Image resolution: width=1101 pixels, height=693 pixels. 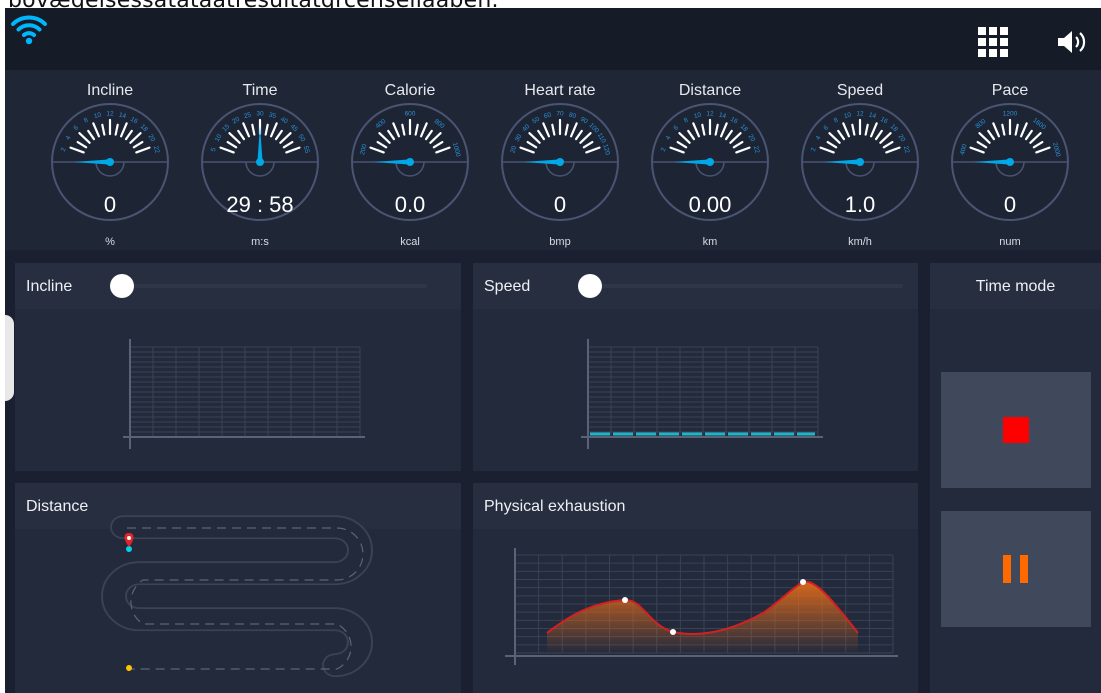 What do you see at coordinates (745, 286) in the screenshot?
I see `speed-slider-track` at bounding box center [745, 286].